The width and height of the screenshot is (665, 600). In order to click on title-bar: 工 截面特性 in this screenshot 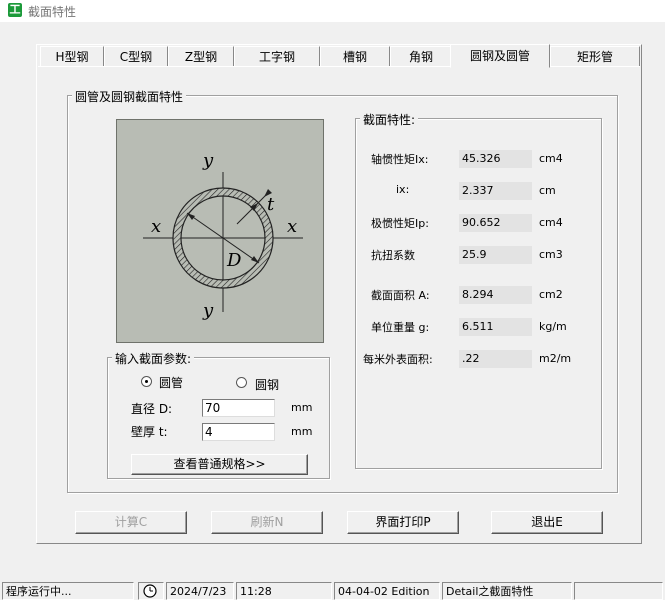, I will do `click(332, 11)`.